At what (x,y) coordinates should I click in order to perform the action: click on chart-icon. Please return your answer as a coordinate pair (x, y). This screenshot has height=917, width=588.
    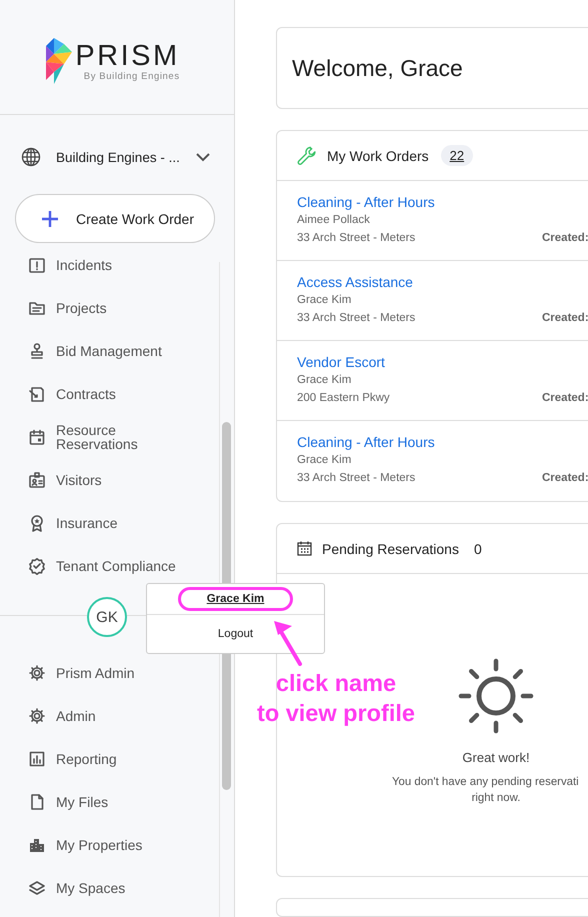
    Looking at the image, I should click on (37, 759).